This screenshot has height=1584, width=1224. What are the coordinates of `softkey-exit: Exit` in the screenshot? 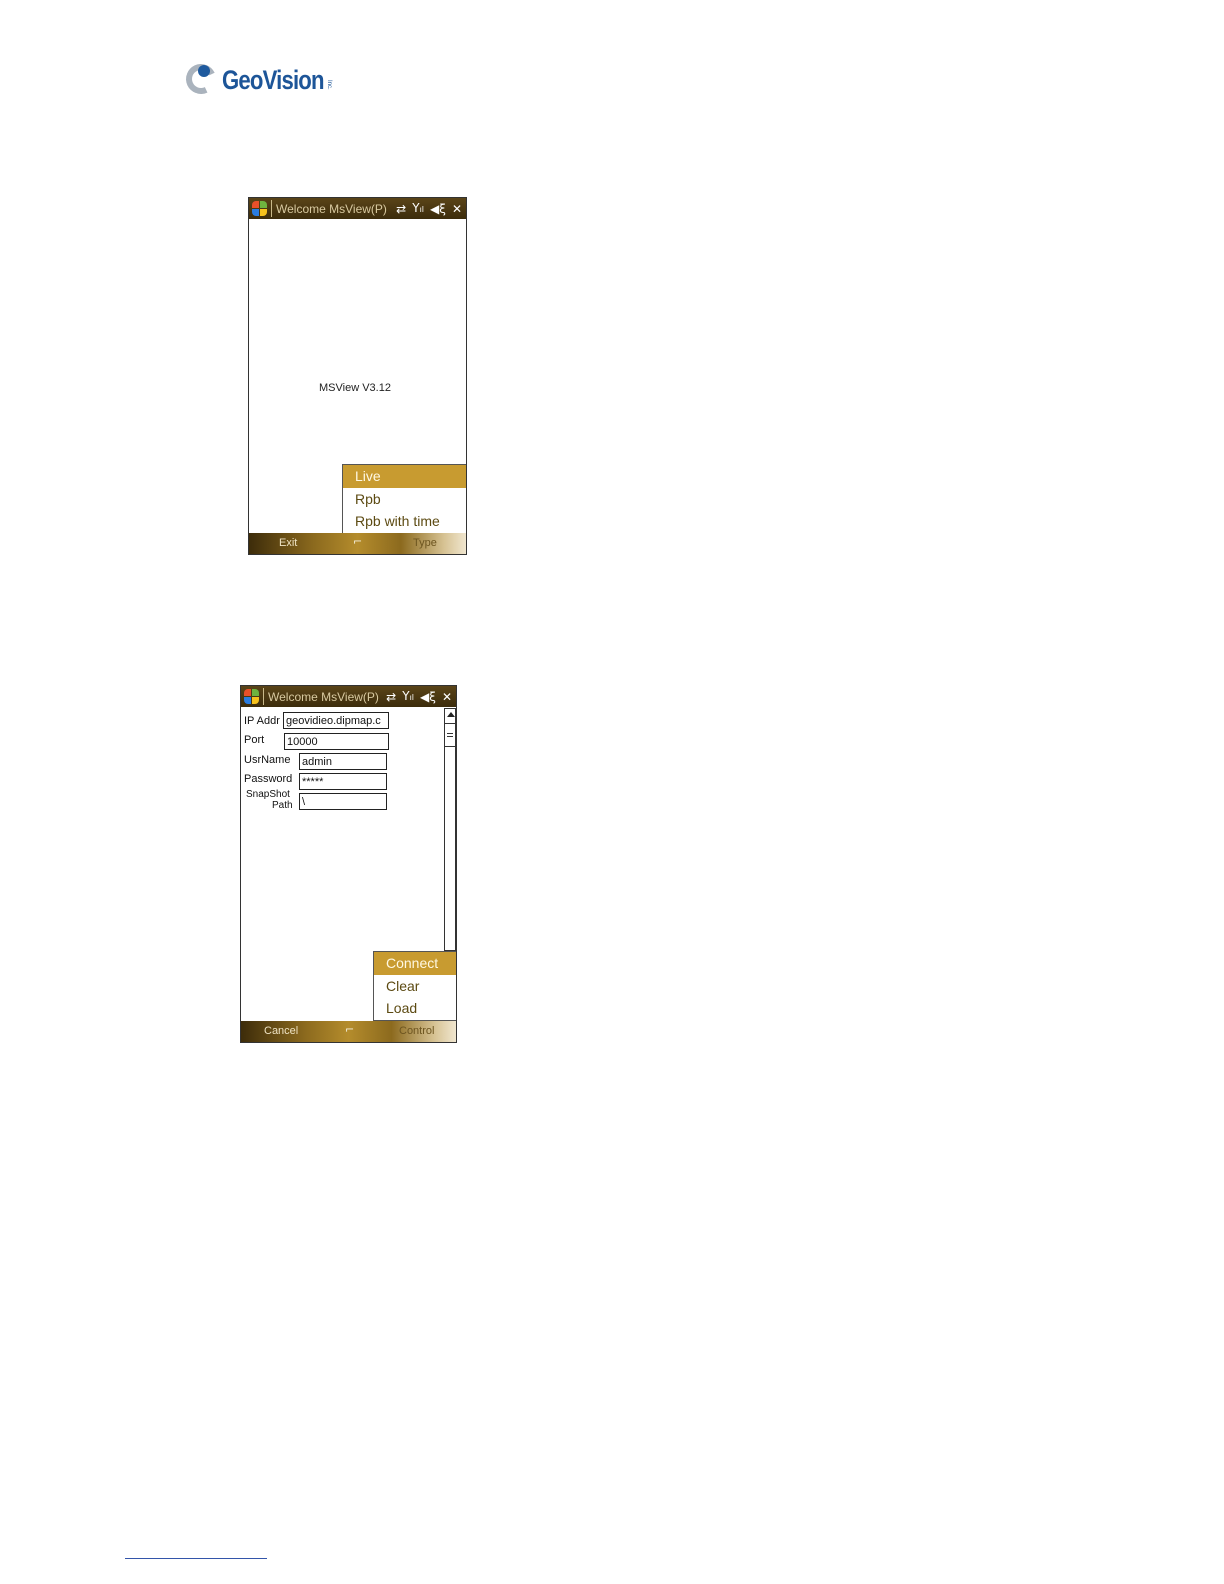 It's located at (288, 543).